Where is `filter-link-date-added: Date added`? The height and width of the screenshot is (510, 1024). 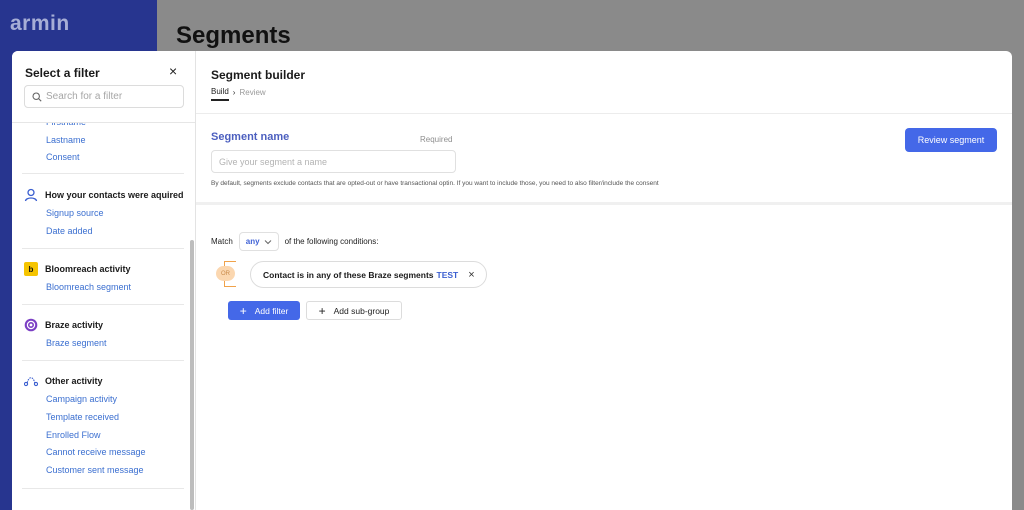
filter-link-date-added: Date added is located at coordinates (69, 231).